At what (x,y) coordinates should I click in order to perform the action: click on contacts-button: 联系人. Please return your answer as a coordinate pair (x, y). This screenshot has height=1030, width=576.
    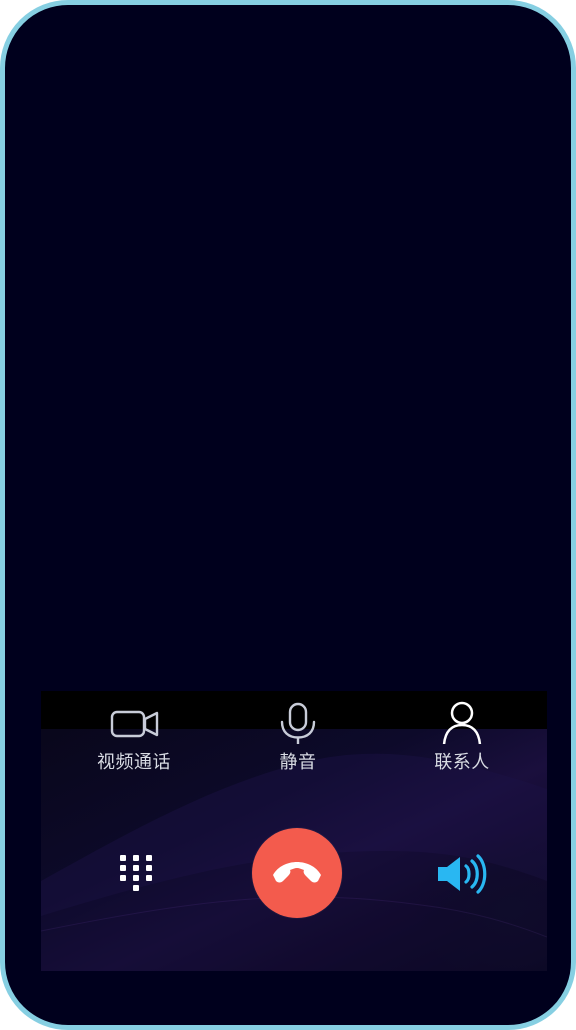
    Looking at the image, I should click on (462, 739).